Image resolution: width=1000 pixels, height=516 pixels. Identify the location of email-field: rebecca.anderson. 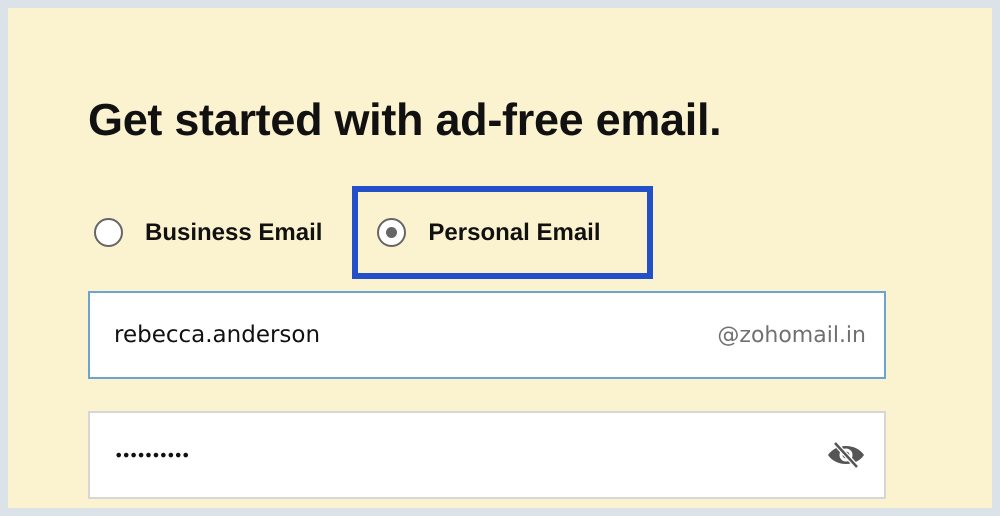
(416, 335).